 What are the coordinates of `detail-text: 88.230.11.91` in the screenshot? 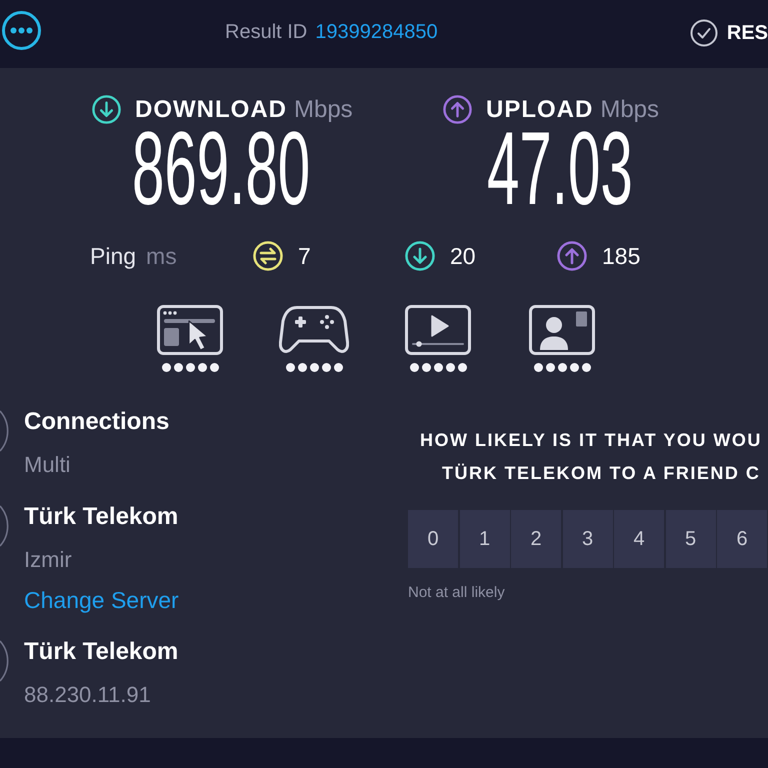 It's located at (88, 695).